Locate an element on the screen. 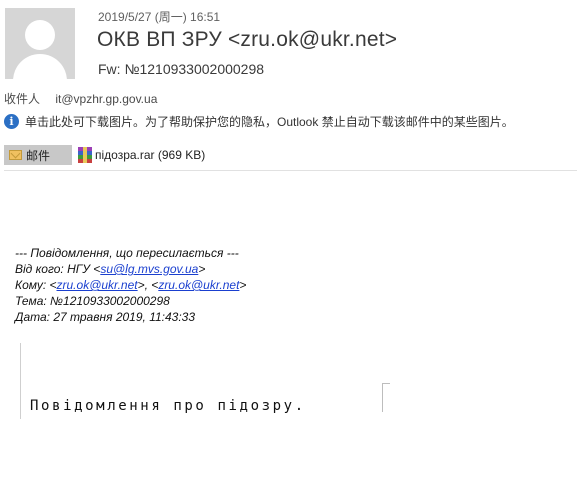 The height and width of the screenshot is (494, 577). to-email-link-2: zru.ok@ukr.net is located at coordinates (198, 285).